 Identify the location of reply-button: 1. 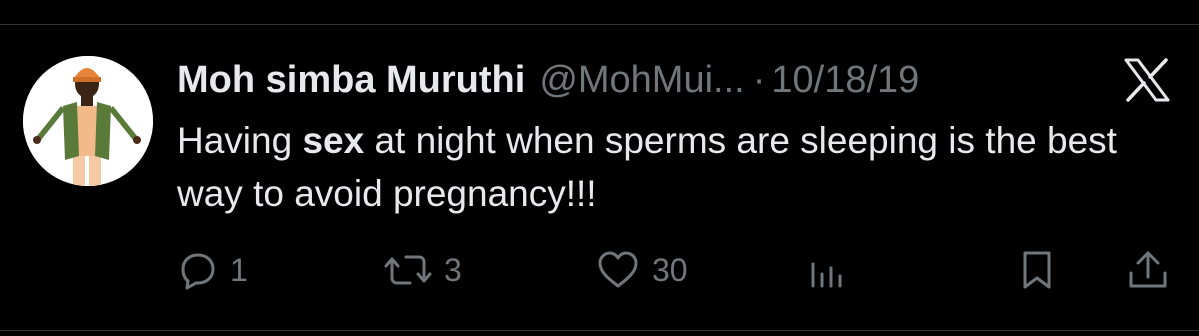
(213, 270).